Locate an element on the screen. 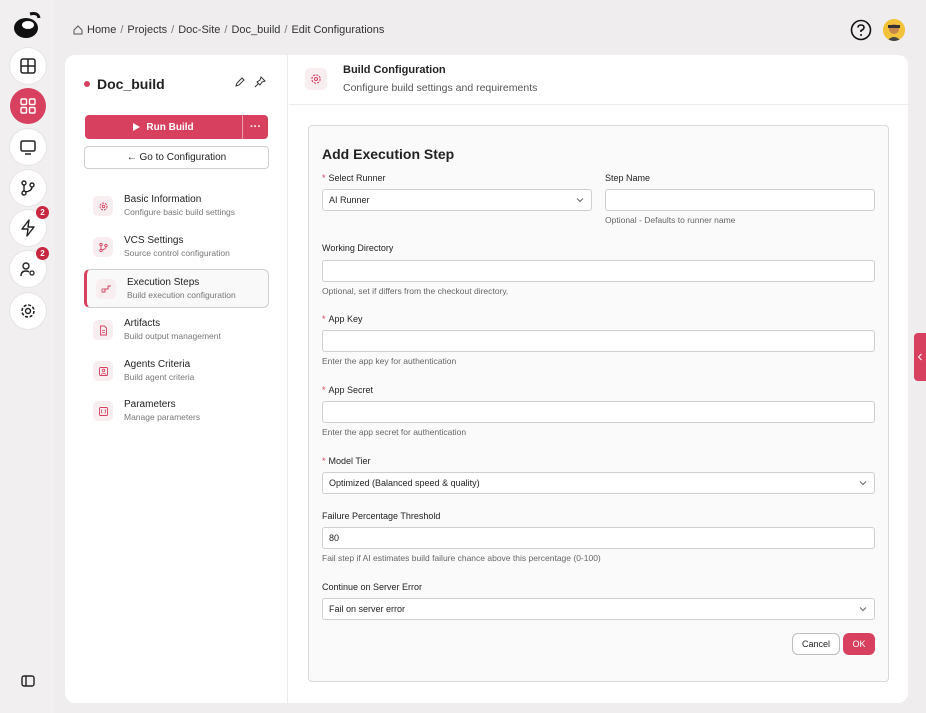 This screenshot has height=713, width=926. rail-projects-button is located at coordinates (28, 106).